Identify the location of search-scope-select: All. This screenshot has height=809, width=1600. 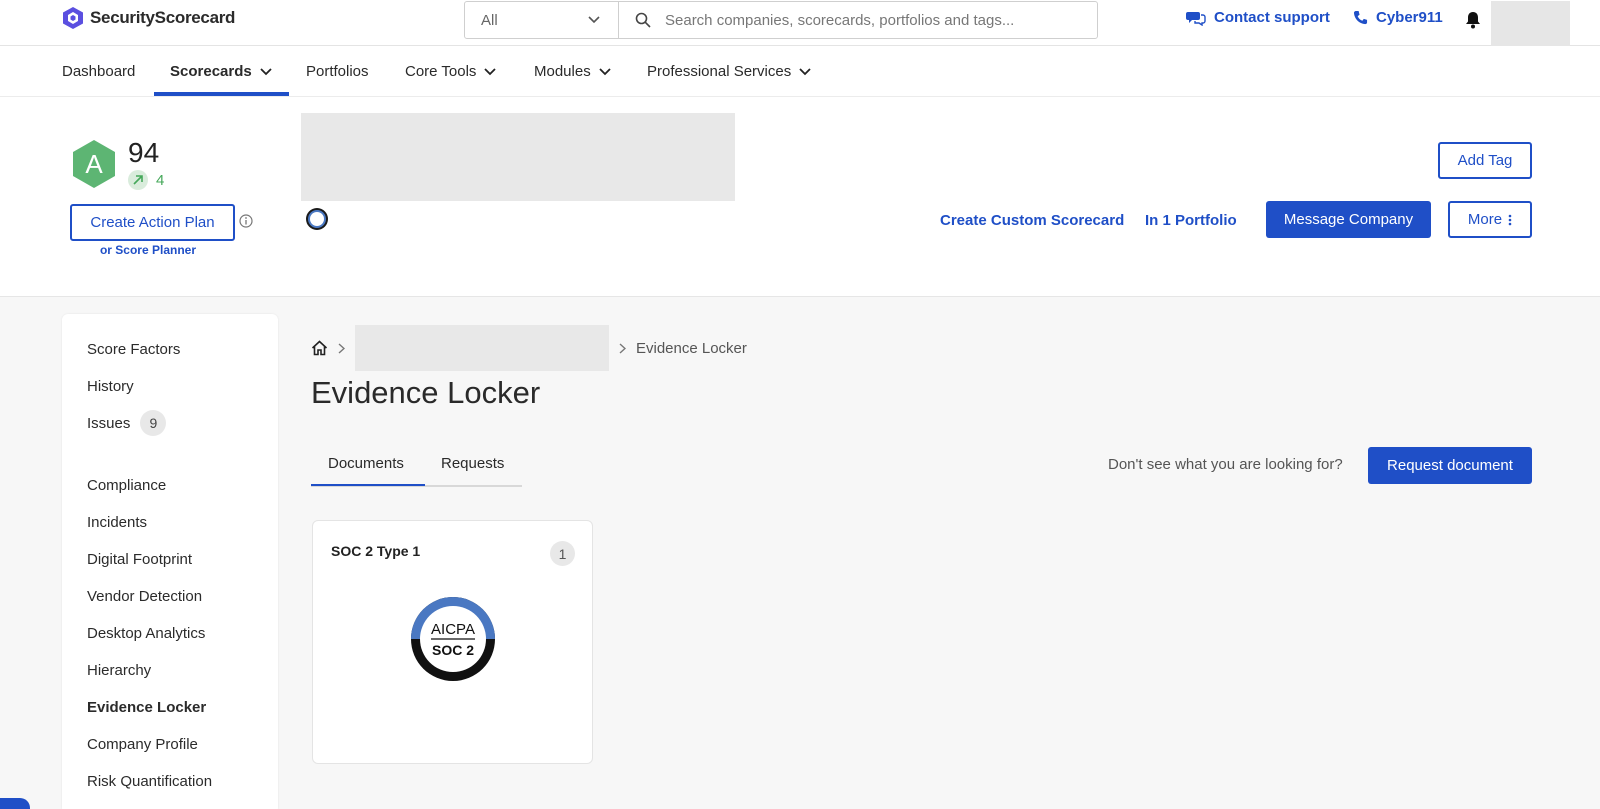
(542, 20).